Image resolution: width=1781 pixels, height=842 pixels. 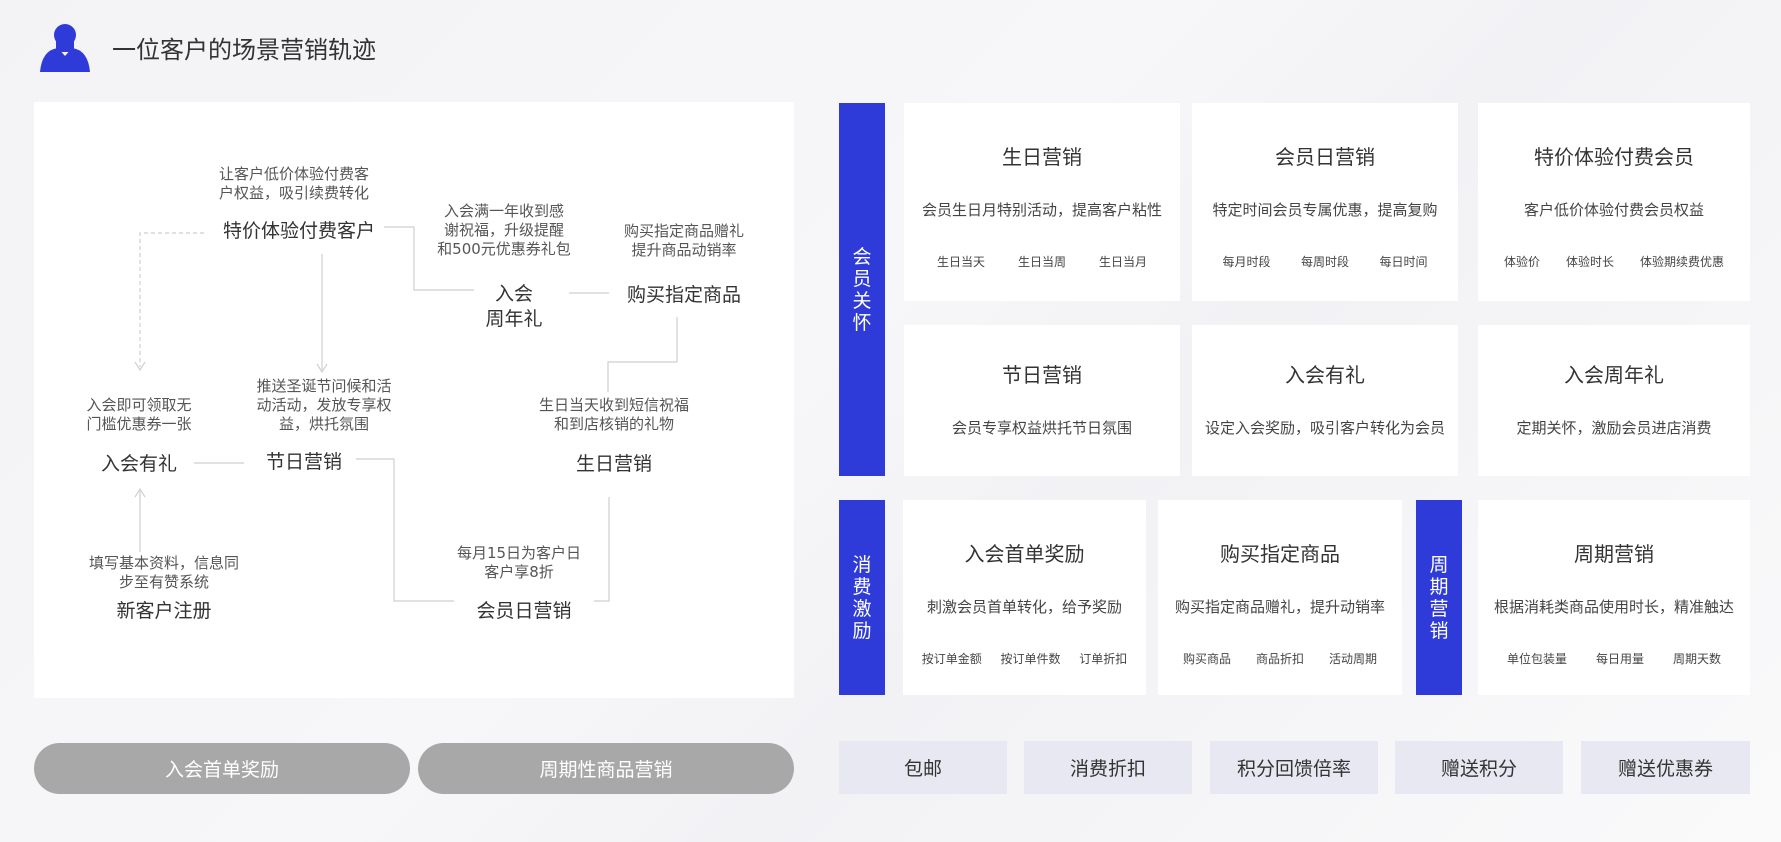 What do you see at coordinates (1041, 210) in the screenshot?
I see `card-desc: 会员生日月特别活动，提高客户粘性` at bounding box center [1041, 210].